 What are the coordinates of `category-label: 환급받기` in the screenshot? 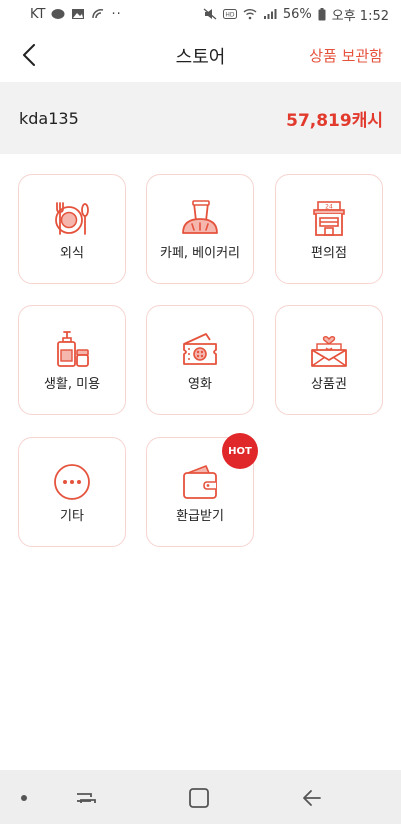 It's located at (200, 516).